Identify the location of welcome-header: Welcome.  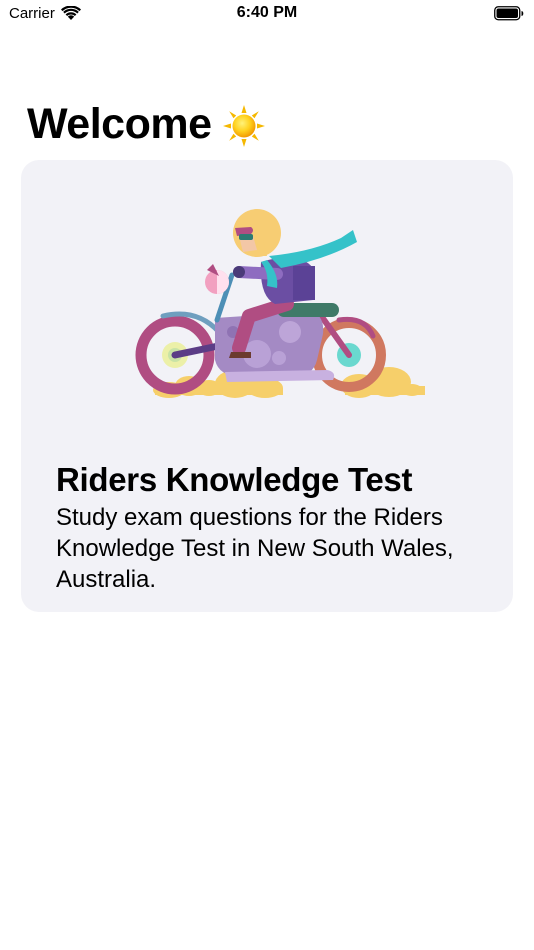
(146, 124).